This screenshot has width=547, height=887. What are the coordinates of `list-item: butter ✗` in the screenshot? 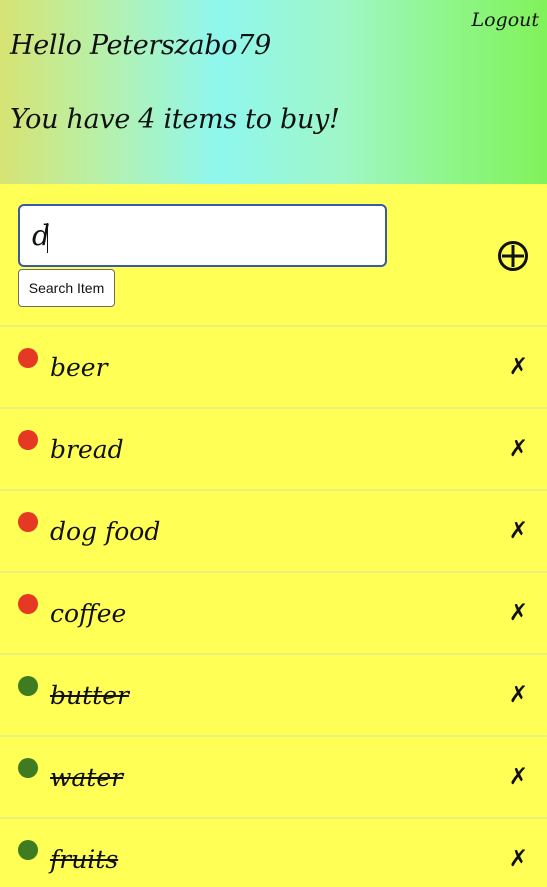 It's located at (273, 695).